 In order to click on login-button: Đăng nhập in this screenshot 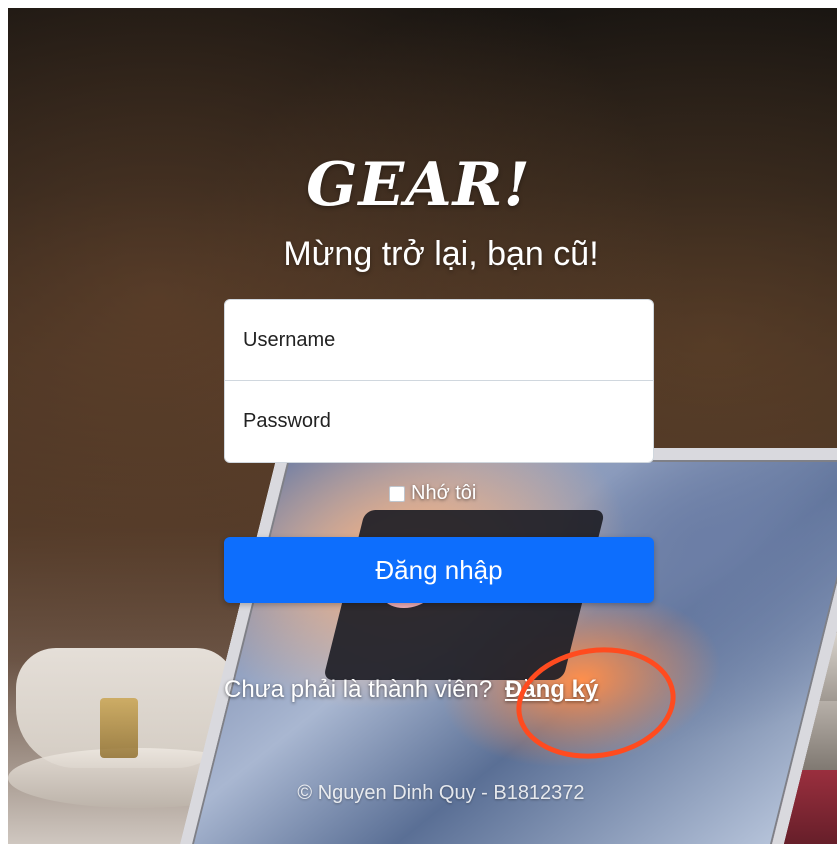, I will do `click(439, 570)`.